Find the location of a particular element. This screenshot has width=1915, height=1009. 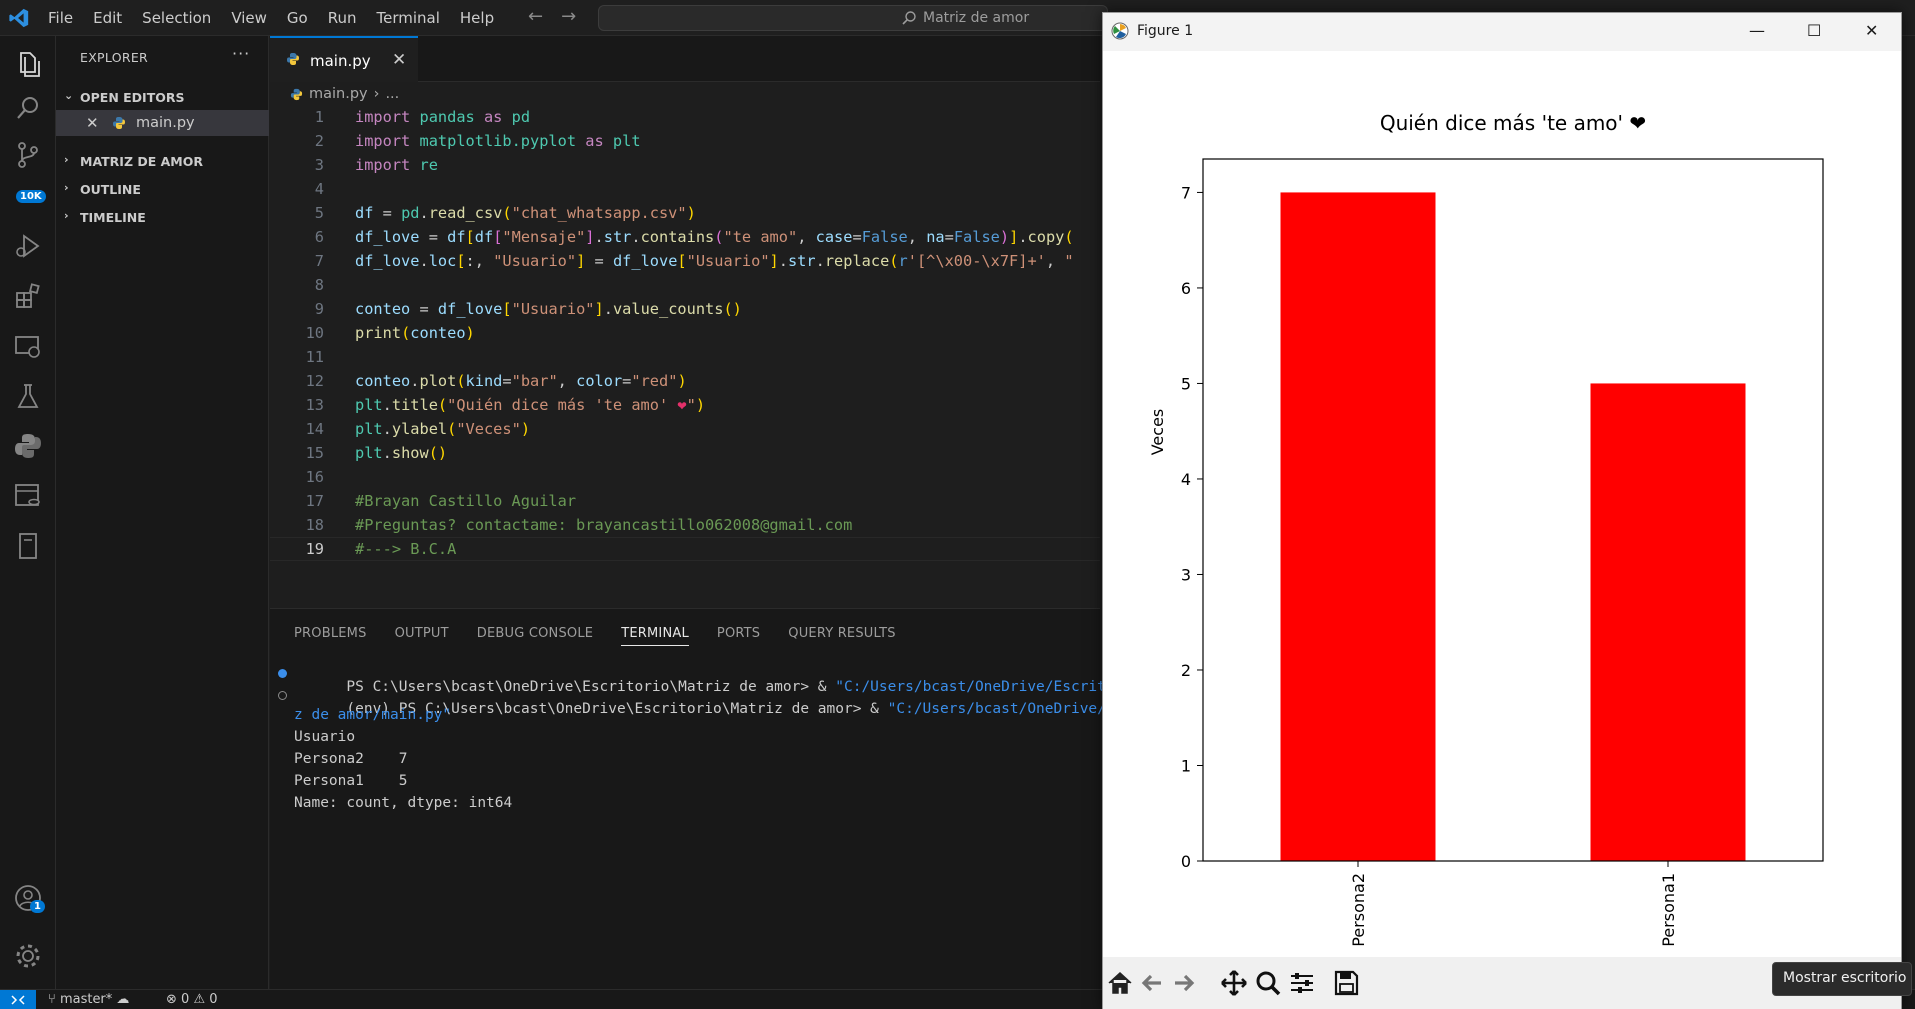

code-line: 16 is located at coordinates (314, 477).